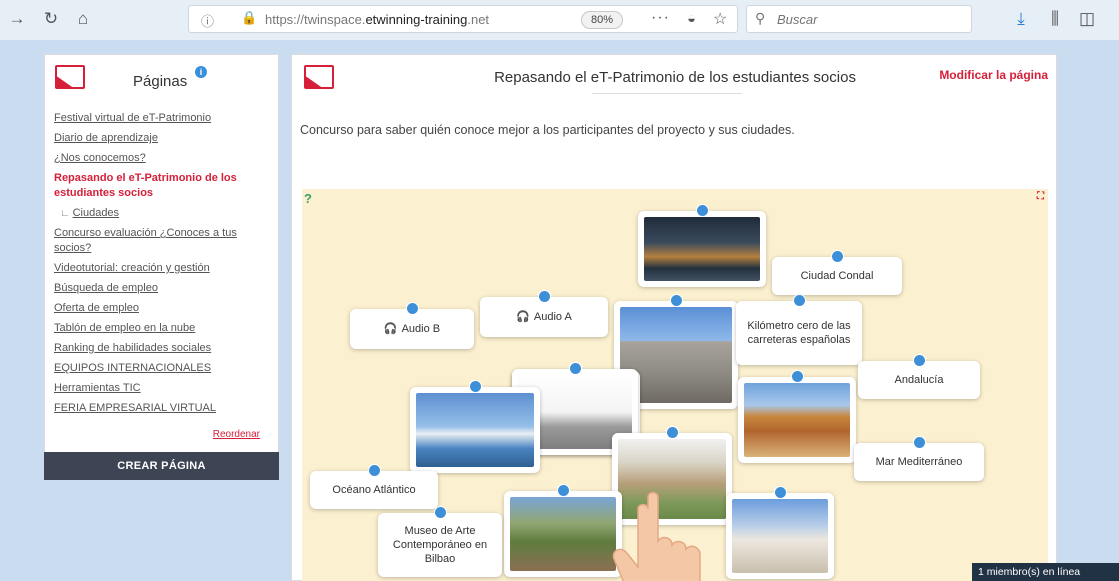 The width and height of the screenshot is (1119, 581). I want to click on pages-title: Páginas, so click(160, 81).